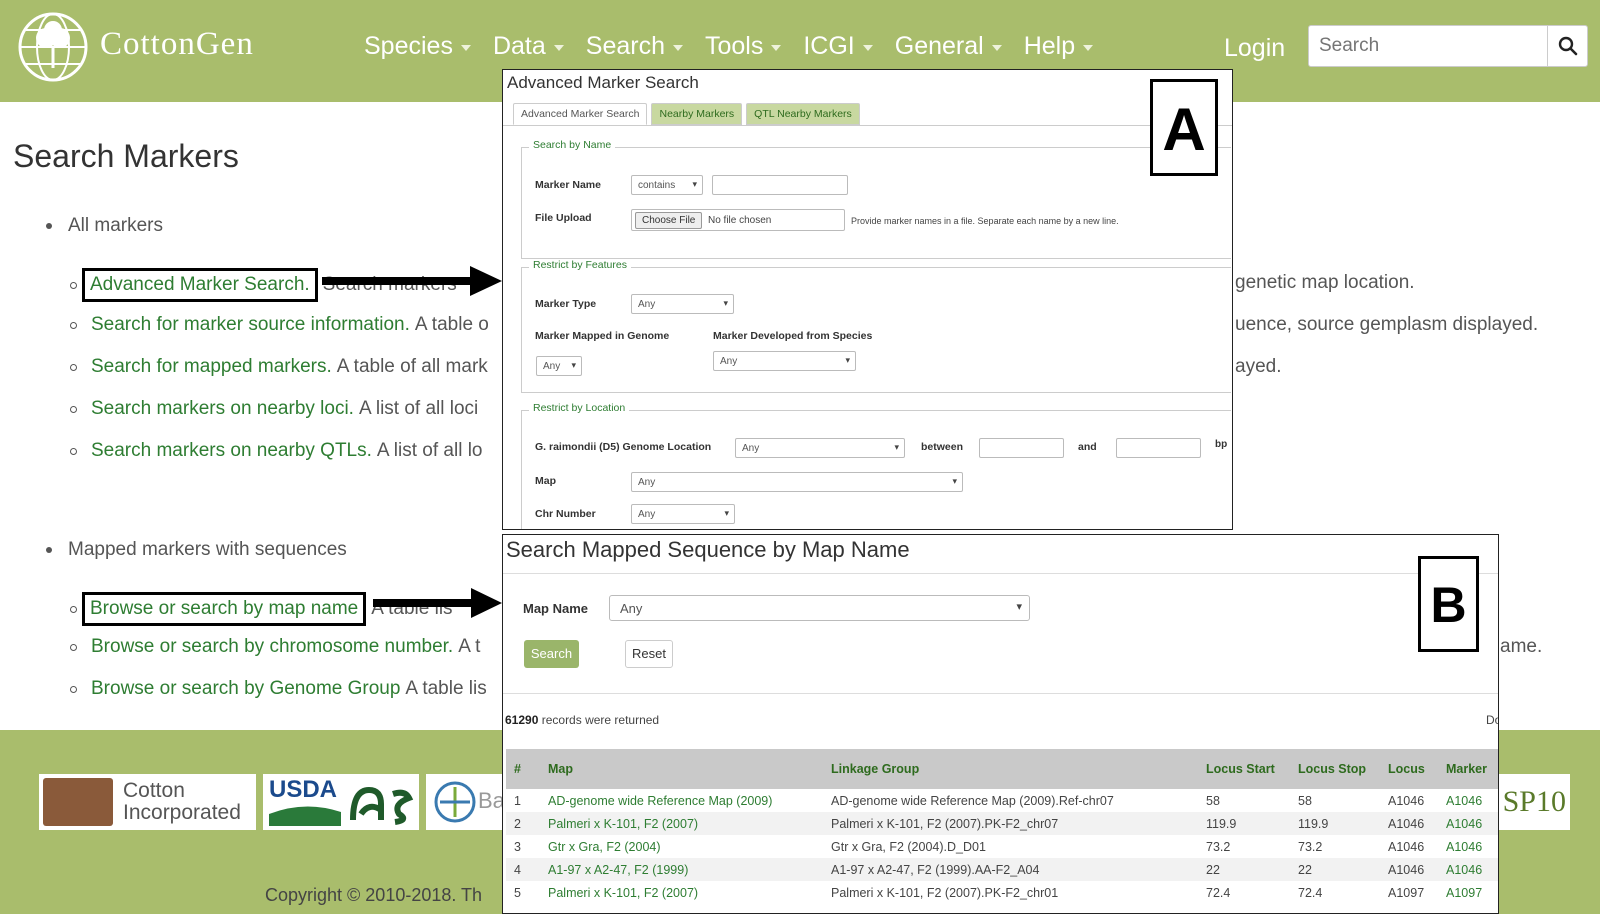  I want to click on nav-help: Help, so click(1059, 46).